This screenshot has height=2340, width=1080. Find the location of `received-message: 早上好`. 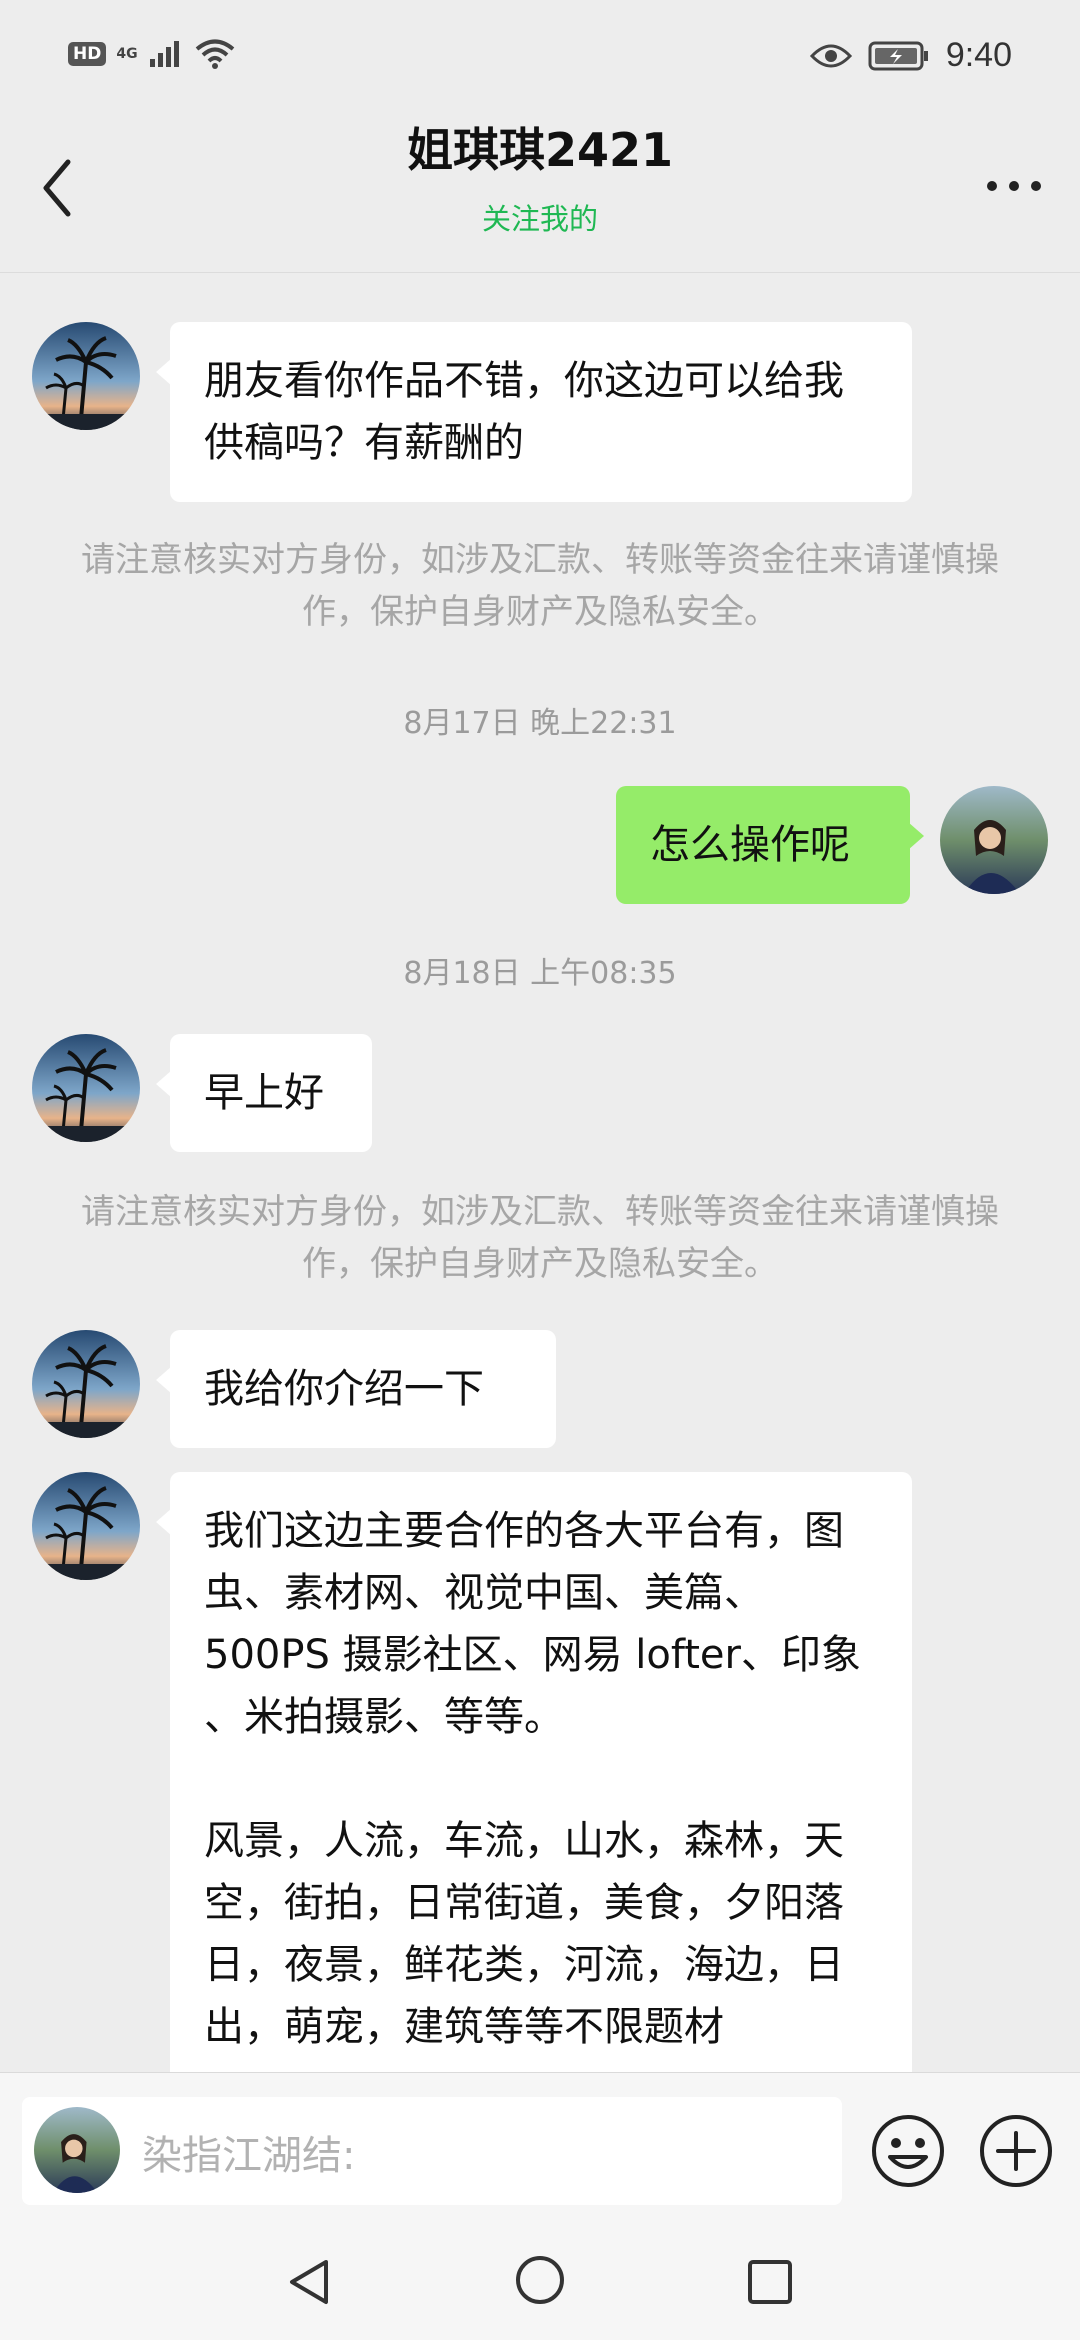

received-message: 早上好 is located at coordinates (264, 1093).